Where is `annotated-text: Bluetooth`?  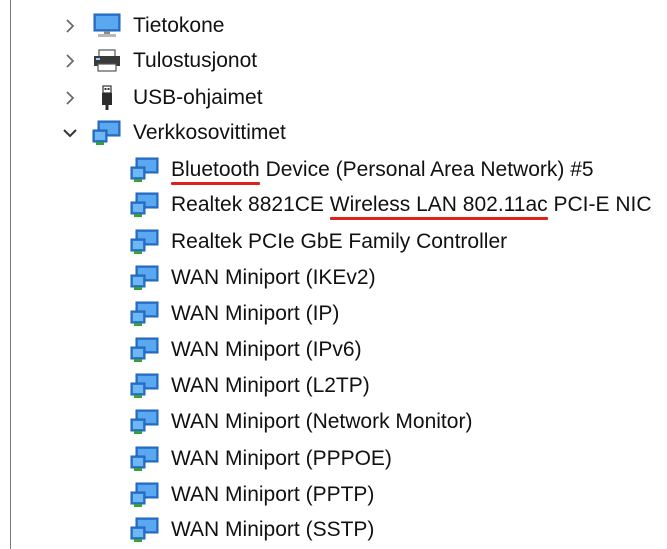
annotated-text: Bluetooth is located at coordinates (215, 171).